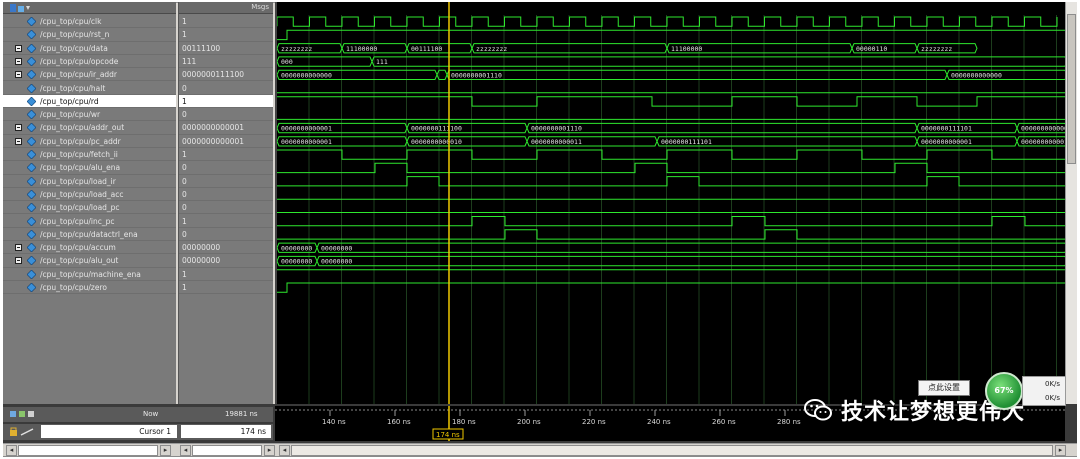 This screenshot has width=1080, height=459. I want to click on accum-bus-label: 00000000, so click(336, 248).